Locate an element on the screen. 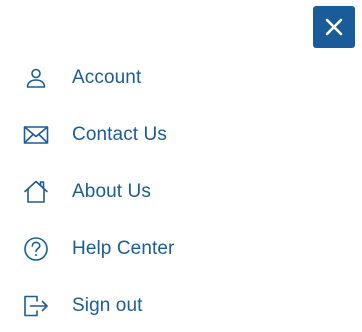  envelope-icon is located at coordinates (36, 135).